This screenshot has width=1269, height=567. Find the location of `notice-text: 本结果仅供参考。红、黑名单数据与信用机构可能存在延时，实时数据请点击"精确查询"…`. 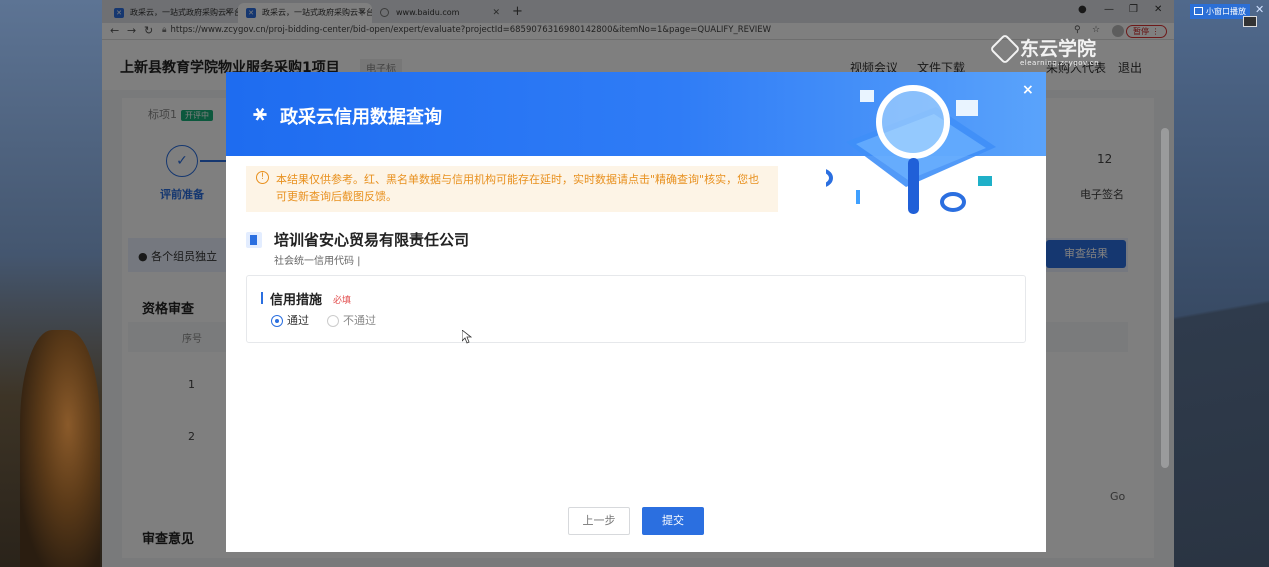

notice-text: 本结果仅供参考。红、黑名单数据与信用机构可能存在延时，实时数据请点击"精确查询"… is located at coordinates (518, 188).